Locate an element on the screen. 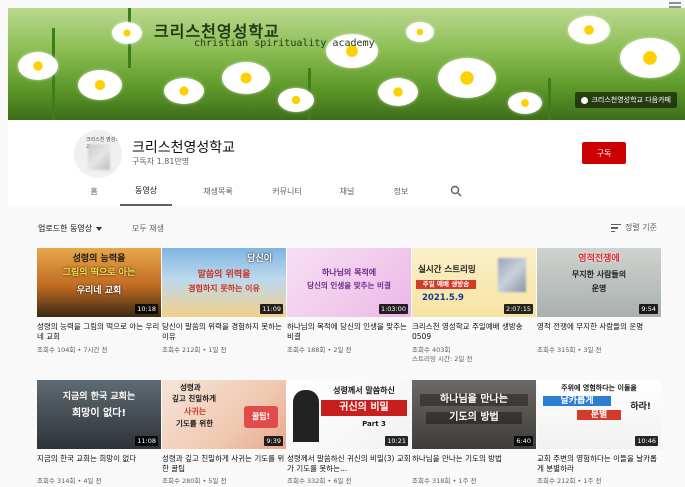  thumbnail-caption: 우리네 교회 is located at coordinates (99, 291).